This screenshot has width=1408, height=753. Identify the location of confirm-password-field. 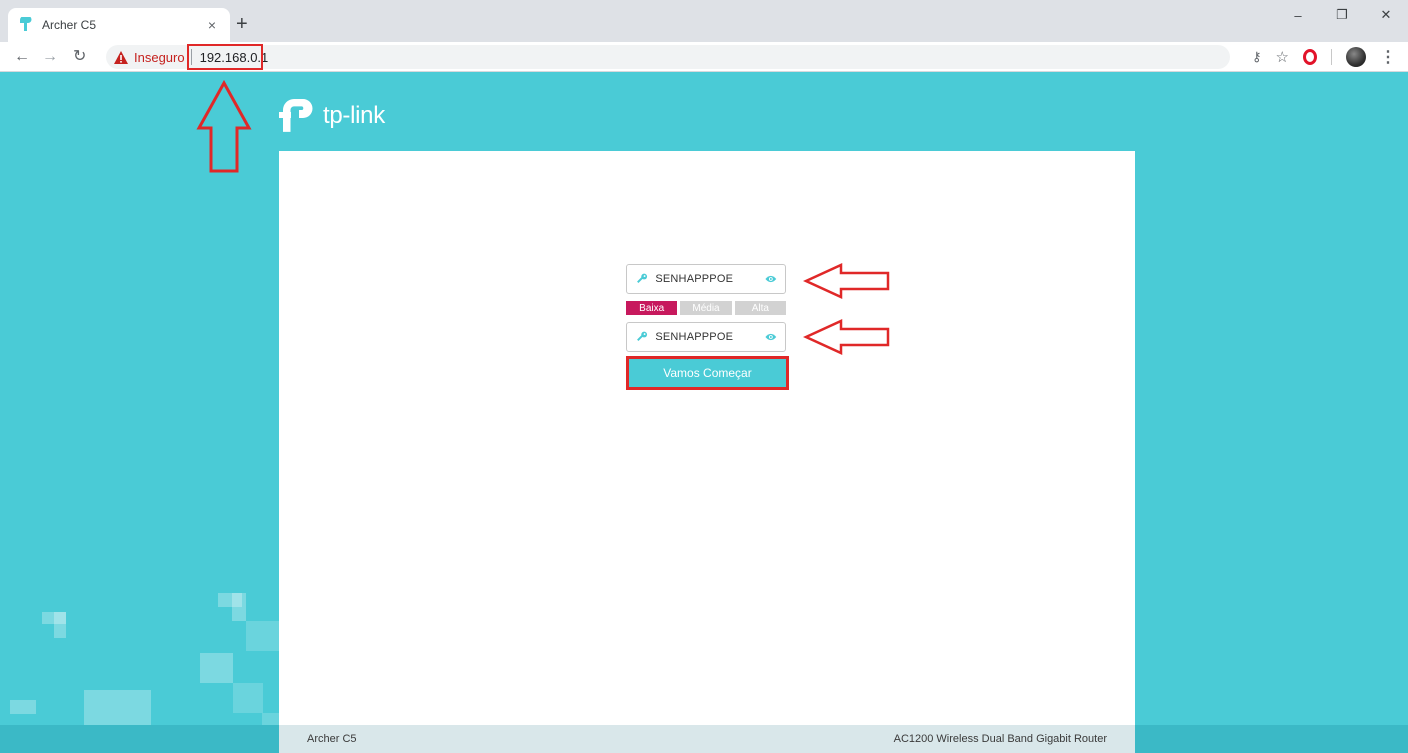
(706, 337).